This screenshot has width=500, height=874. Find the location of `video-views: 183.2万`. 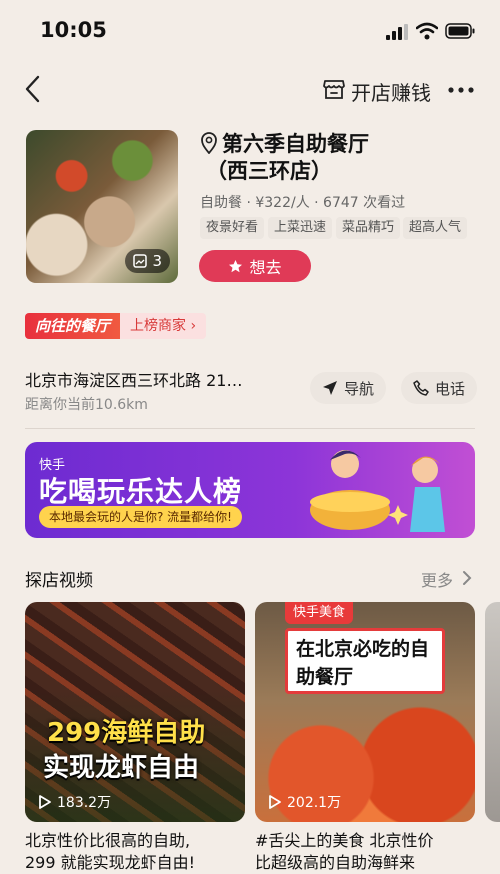

video-views: 183.2万 is located at coordinates (75, 802).